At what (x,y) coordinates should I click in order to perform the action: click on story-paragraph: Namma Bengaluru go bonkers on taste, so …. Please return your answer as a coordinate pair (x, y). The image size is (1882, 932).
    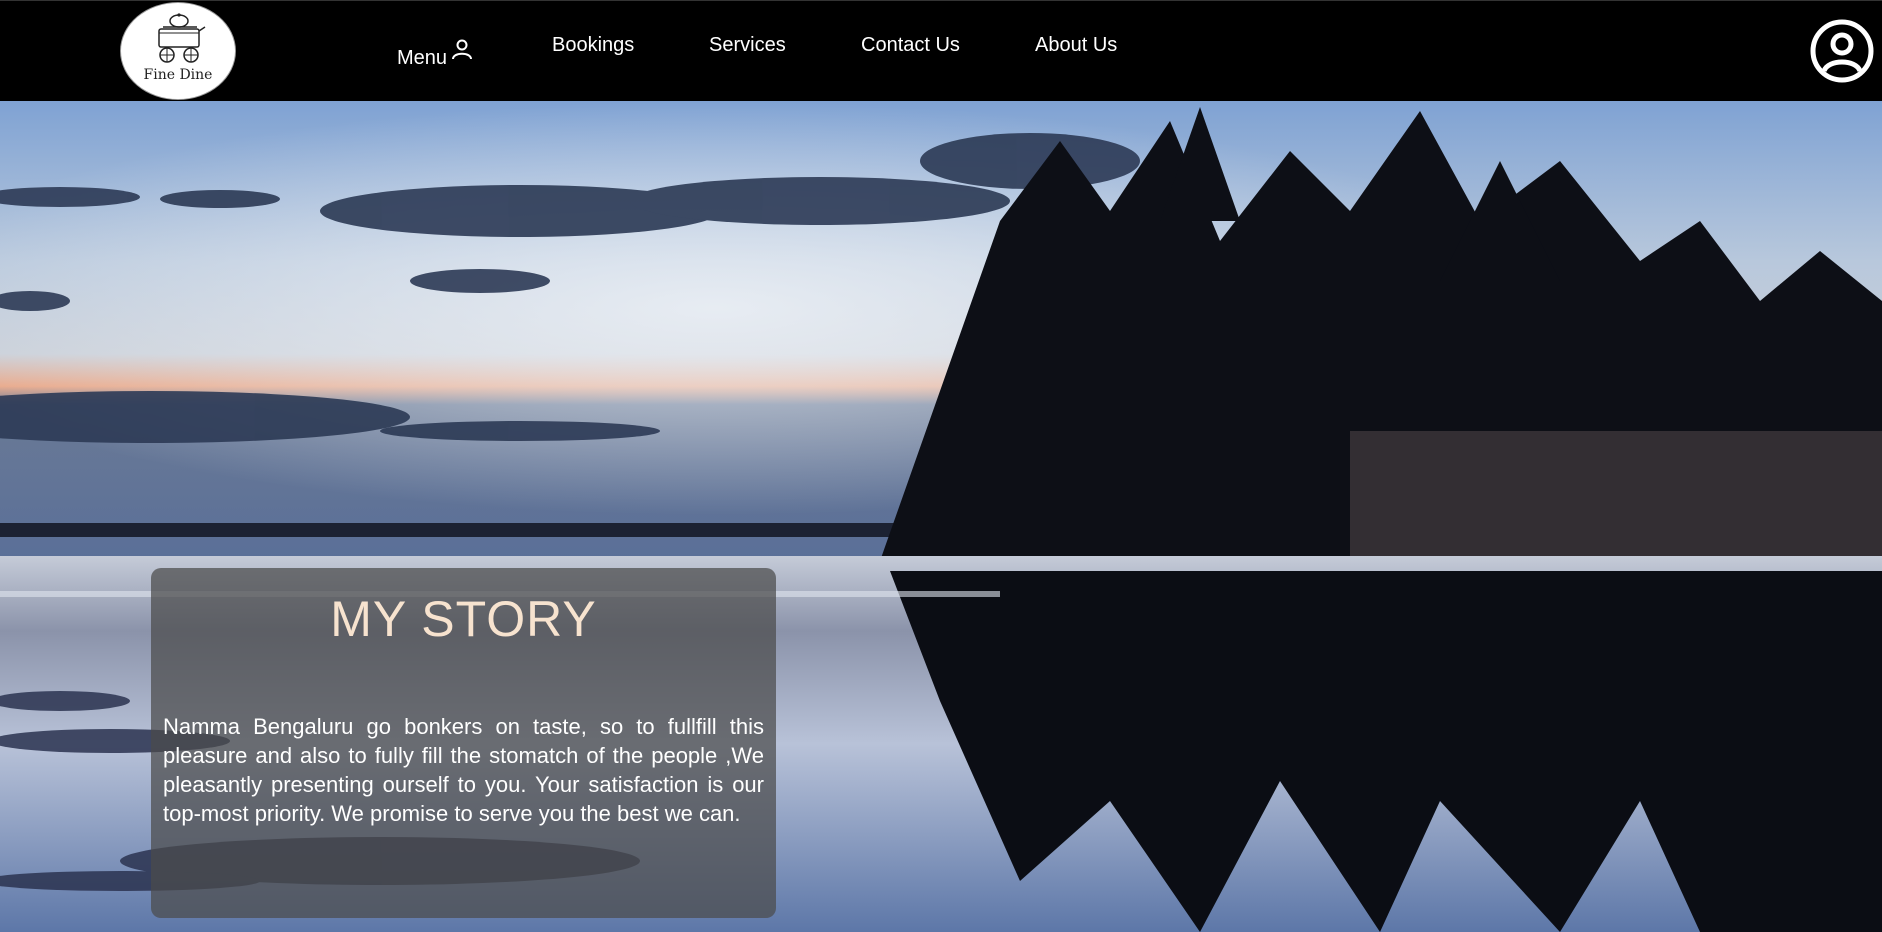
    Looking at the image, I should click on (463, 770).